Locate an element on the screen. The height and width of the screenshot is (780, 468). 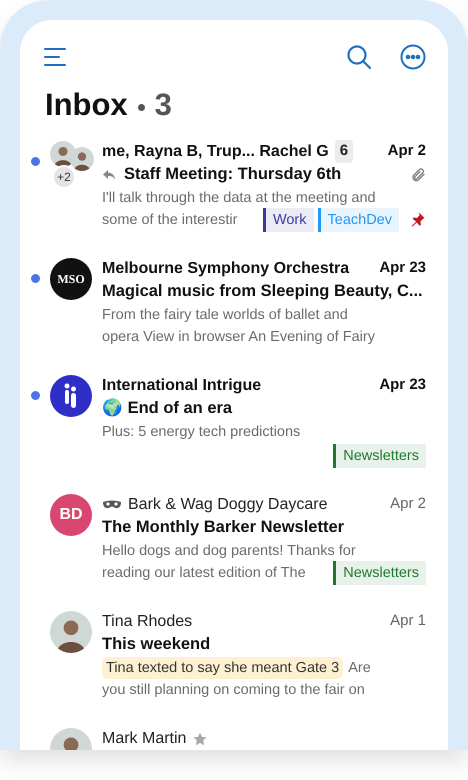
label-tag: TeachDev is located at coordinates (358, 220).